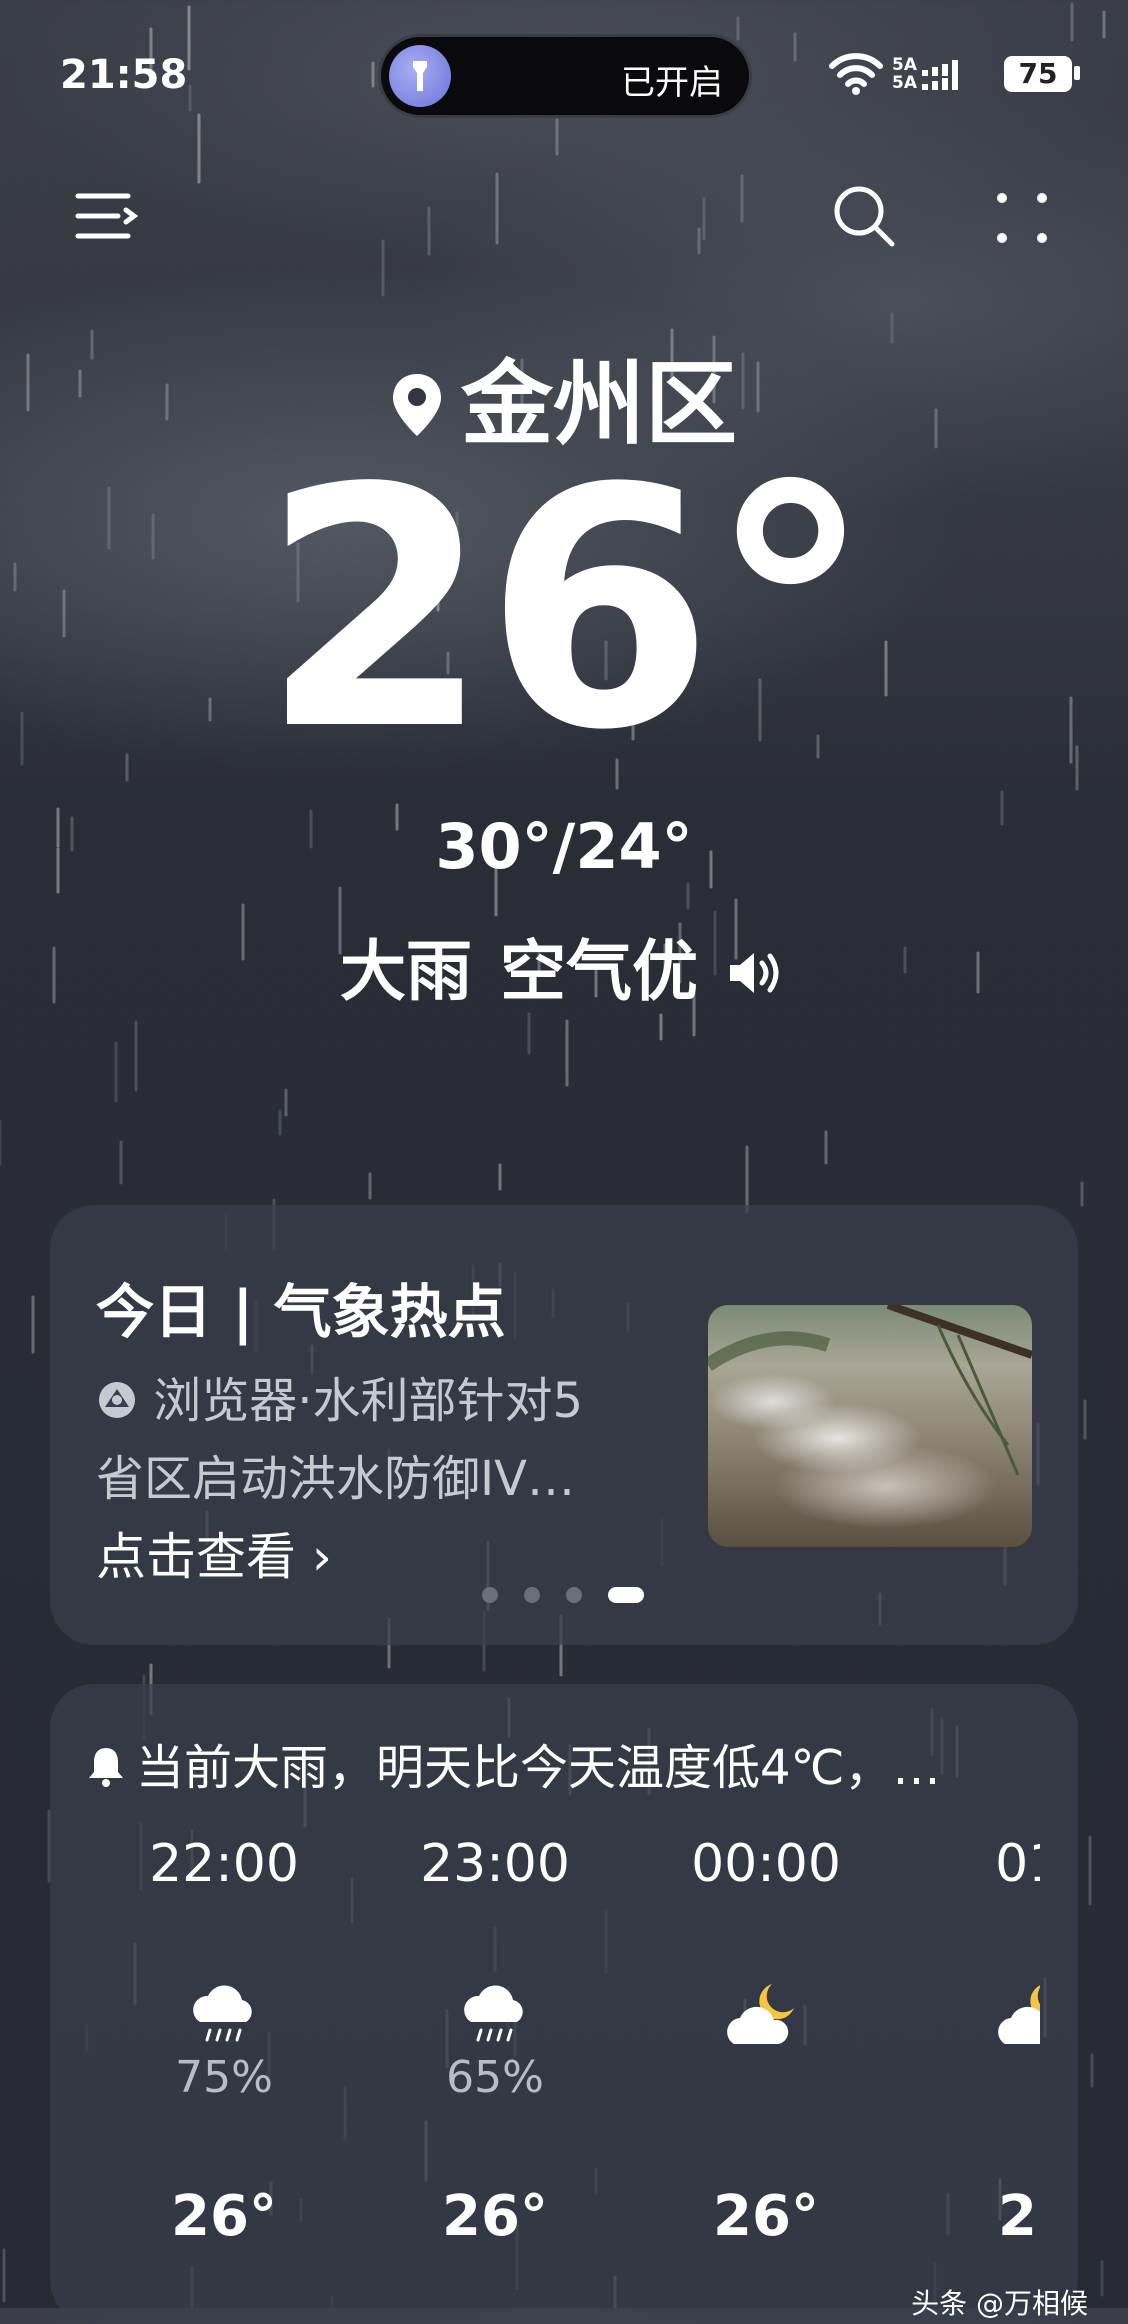  I want to click on hour-item: 23:00 65% 26°, so click(495, 2041).